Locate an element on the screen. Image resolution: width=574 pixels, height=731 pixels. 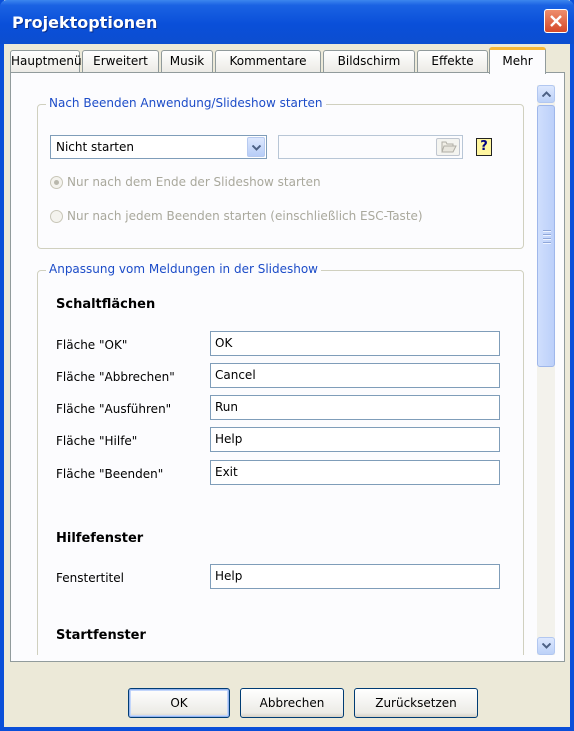
scroll-thumb is located at coordinates (546, 236).